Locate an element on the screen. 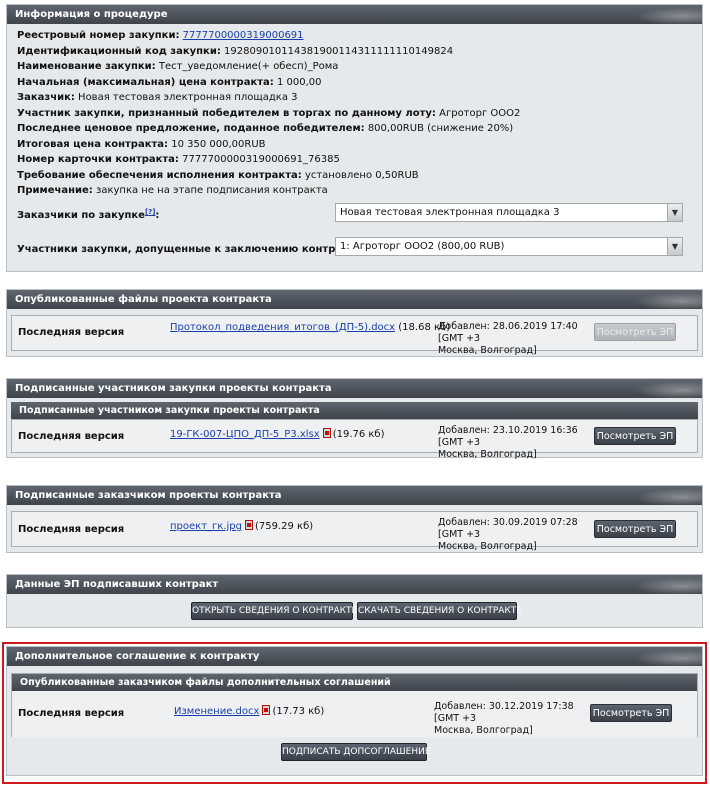 The width and height of the screenshot is (710, 788). info-line-label: Идентификационный код закупки: is located at coordinates (119, 51).